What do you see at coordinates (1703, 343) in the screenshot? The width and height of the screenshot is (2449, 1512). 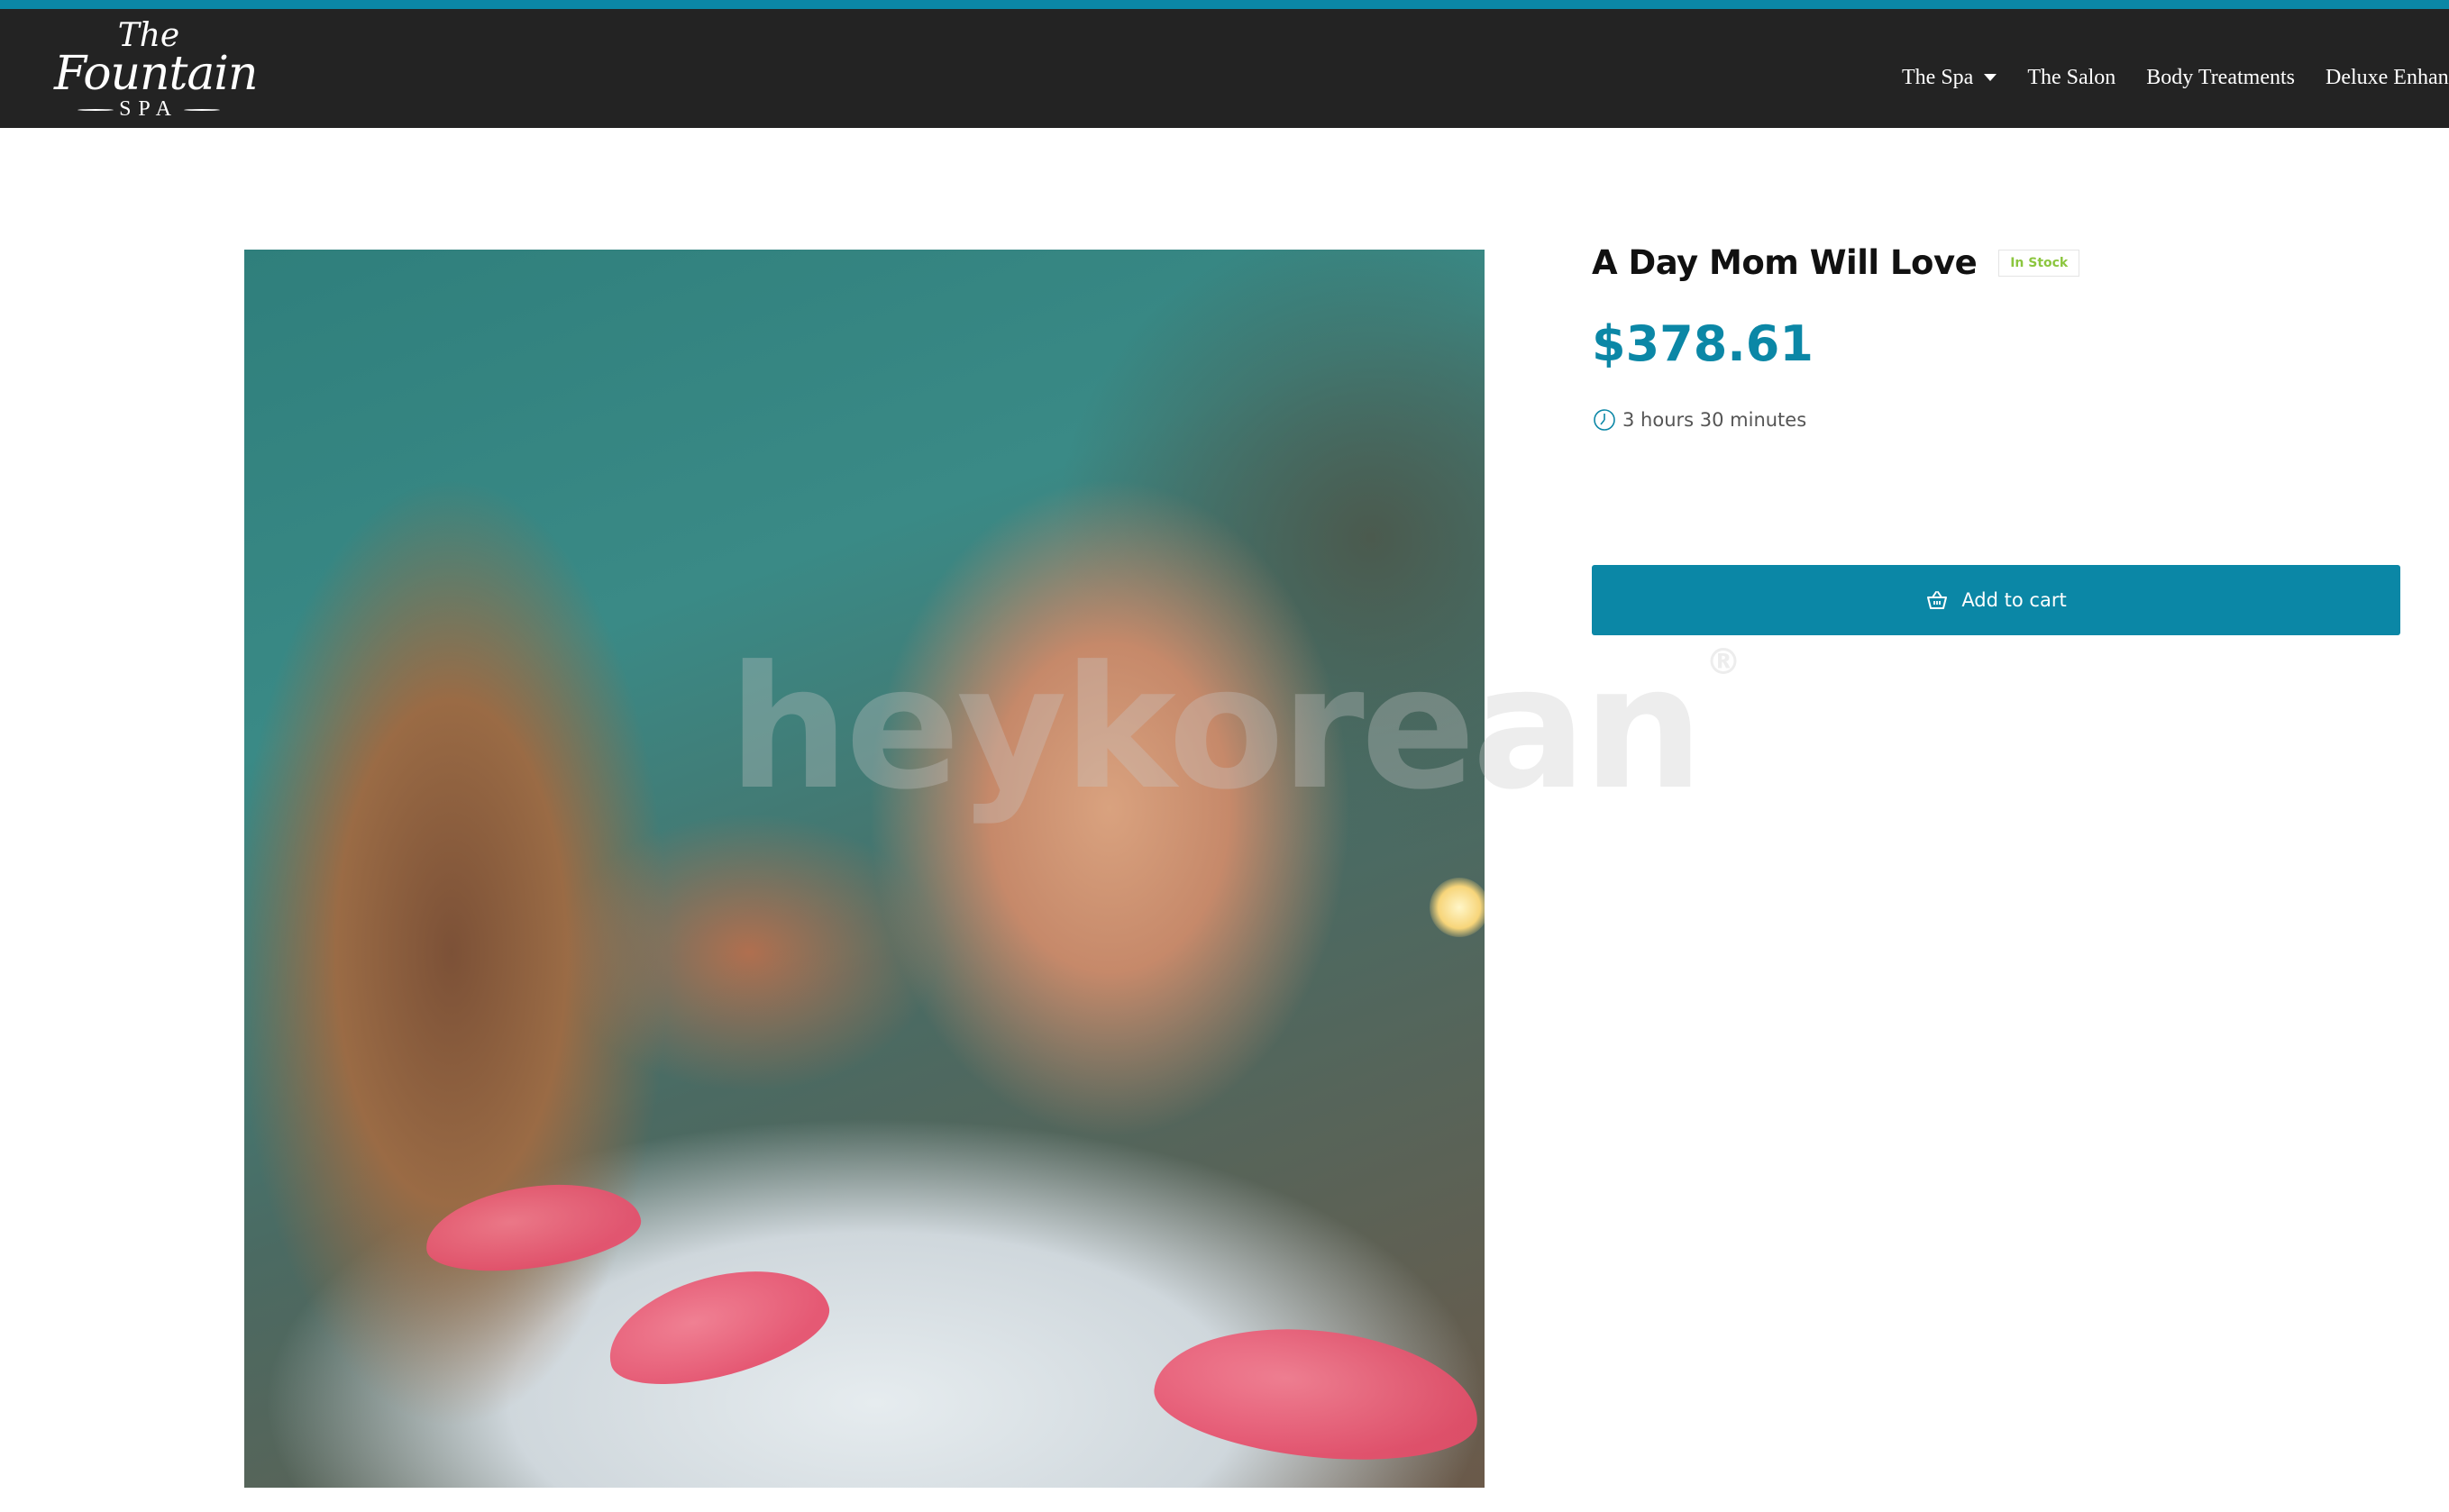 I see `product-price: $378.61` at bounding box center [1703, 343].